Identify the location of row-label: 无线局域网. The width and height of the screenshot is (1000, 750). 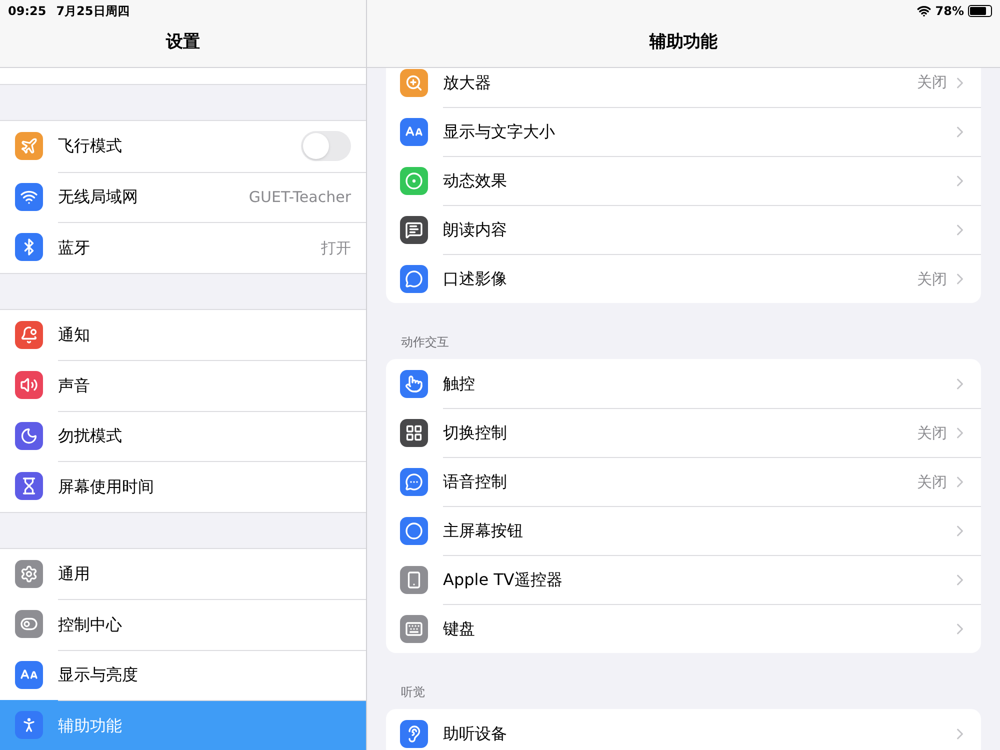
(98, 197).